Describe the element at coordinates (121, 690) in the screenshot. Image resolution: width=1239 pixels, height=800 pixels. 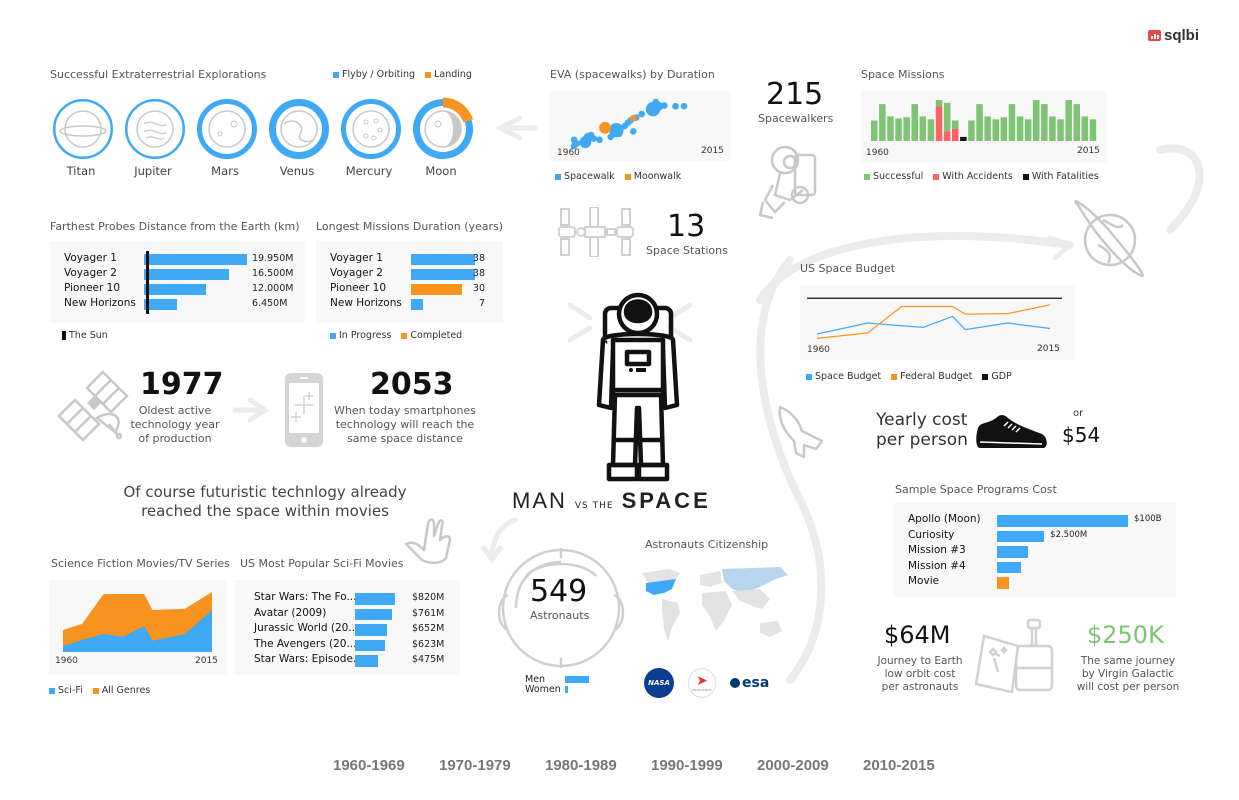
I see `legend-all-genres: All Genres` at that location.